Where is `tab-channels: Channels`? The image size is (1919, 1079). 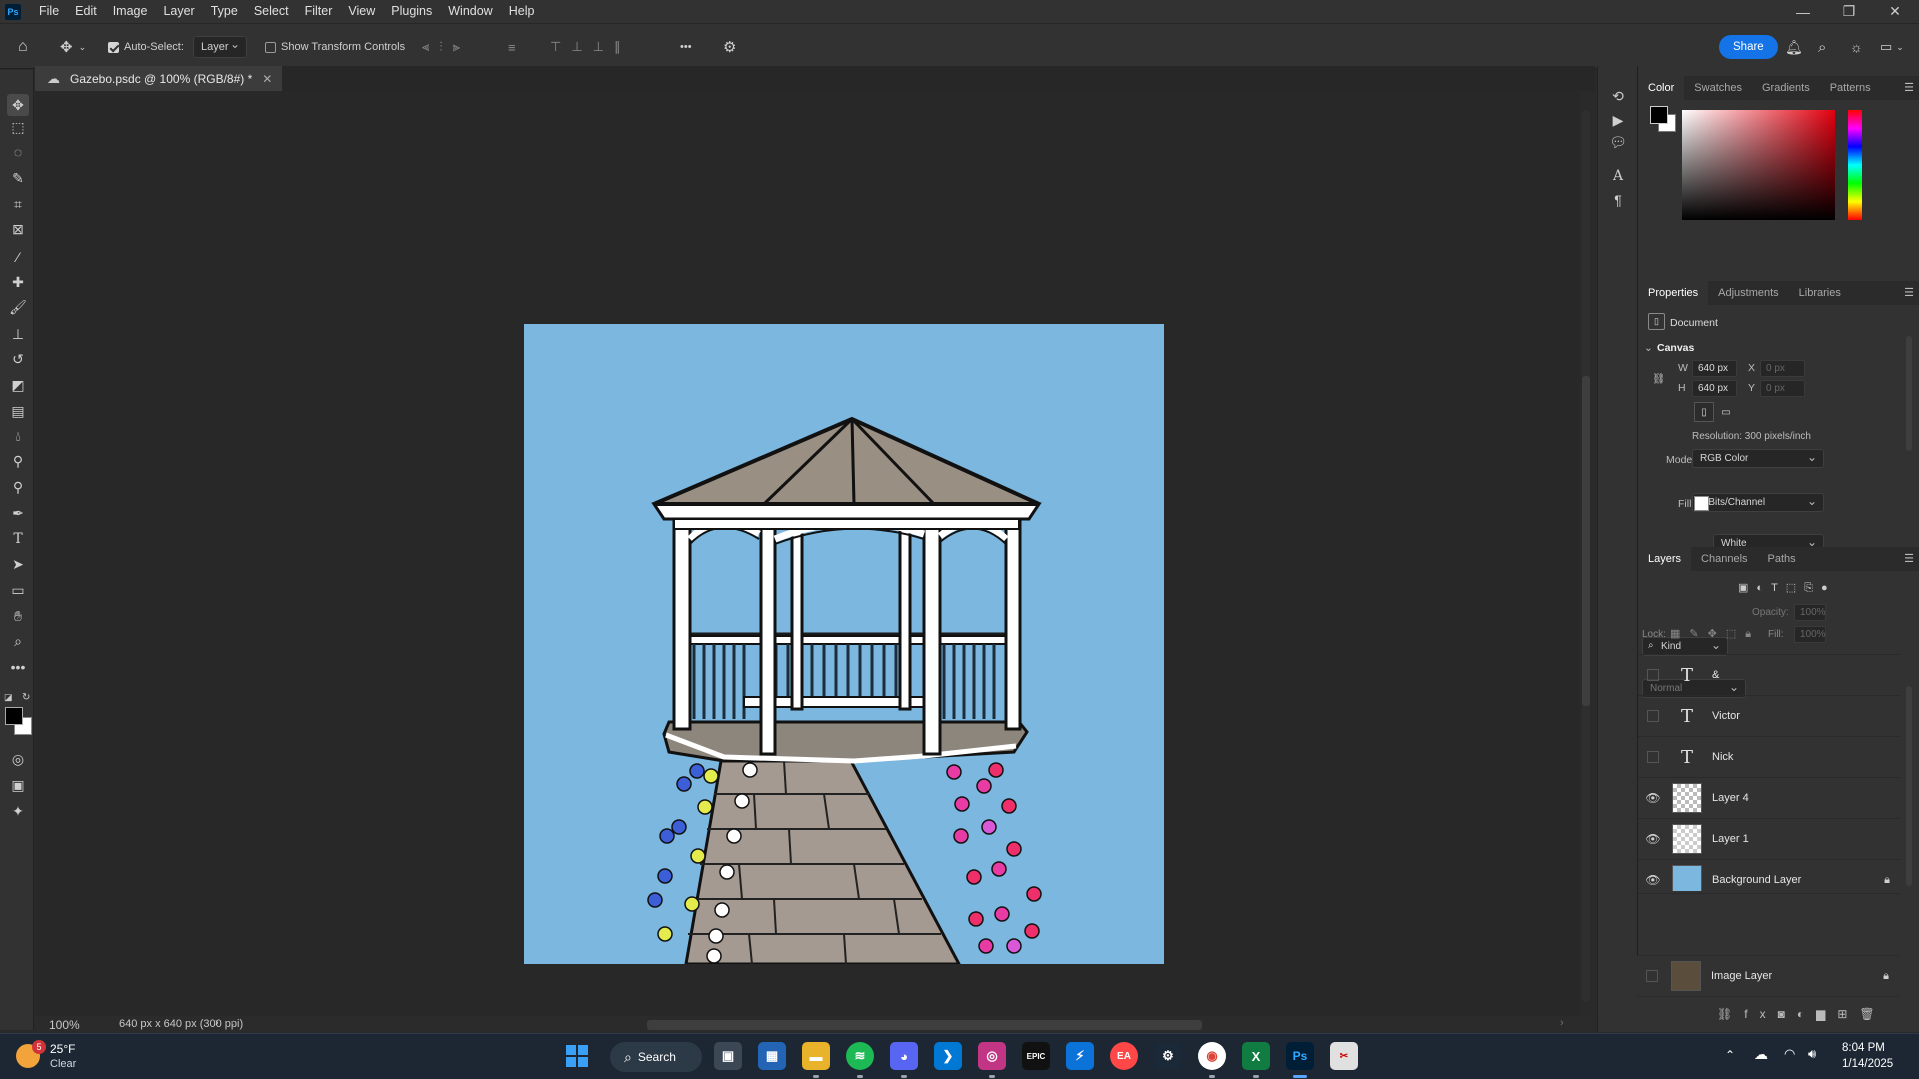
tab-channels: Channels is located at coordinates (1724, 559).